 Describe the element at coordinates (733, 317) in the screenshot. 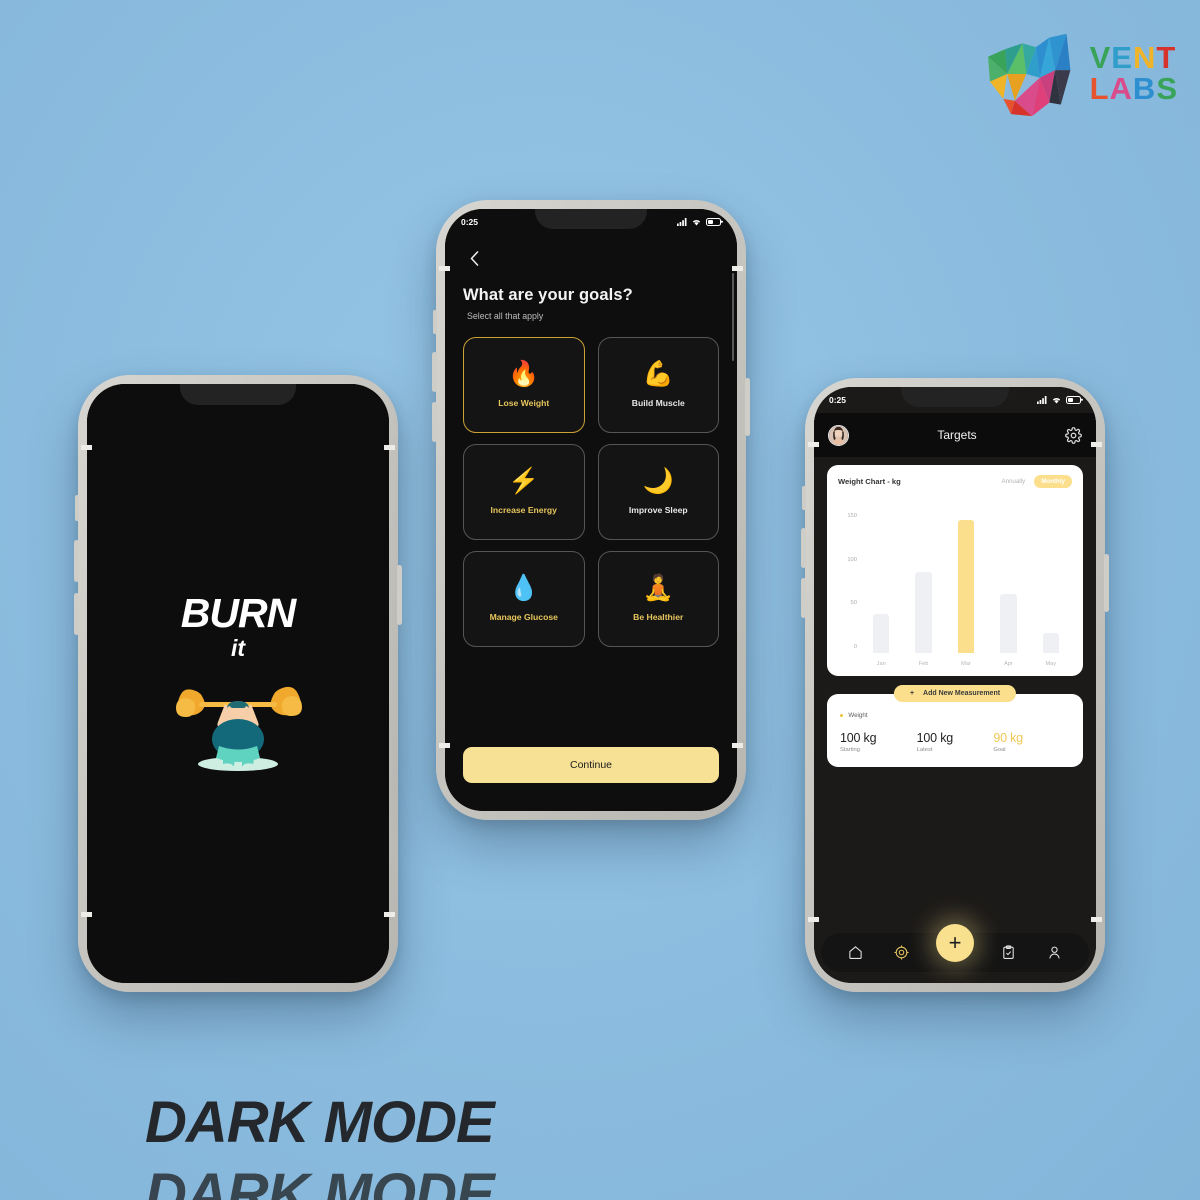

I see `scroll-indicator` at that location.